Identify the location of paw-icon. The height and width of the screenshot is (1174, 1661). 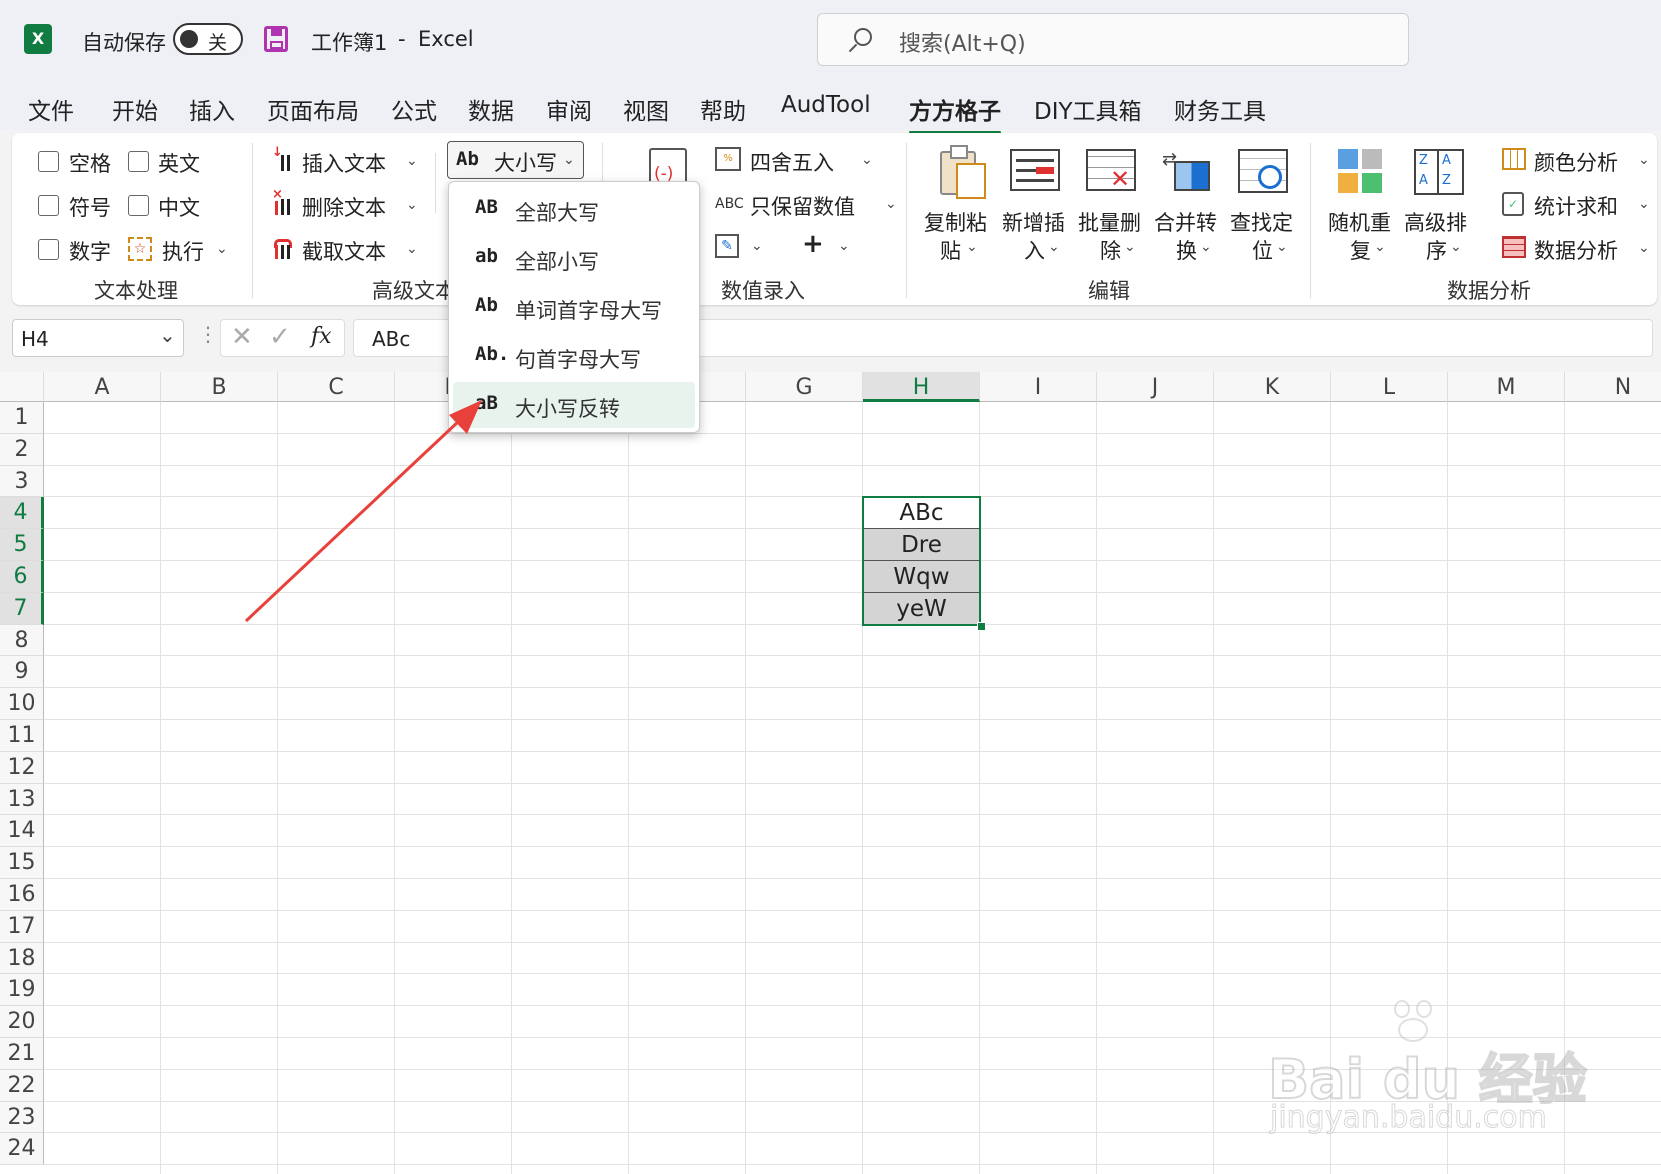
(1413, 1021).